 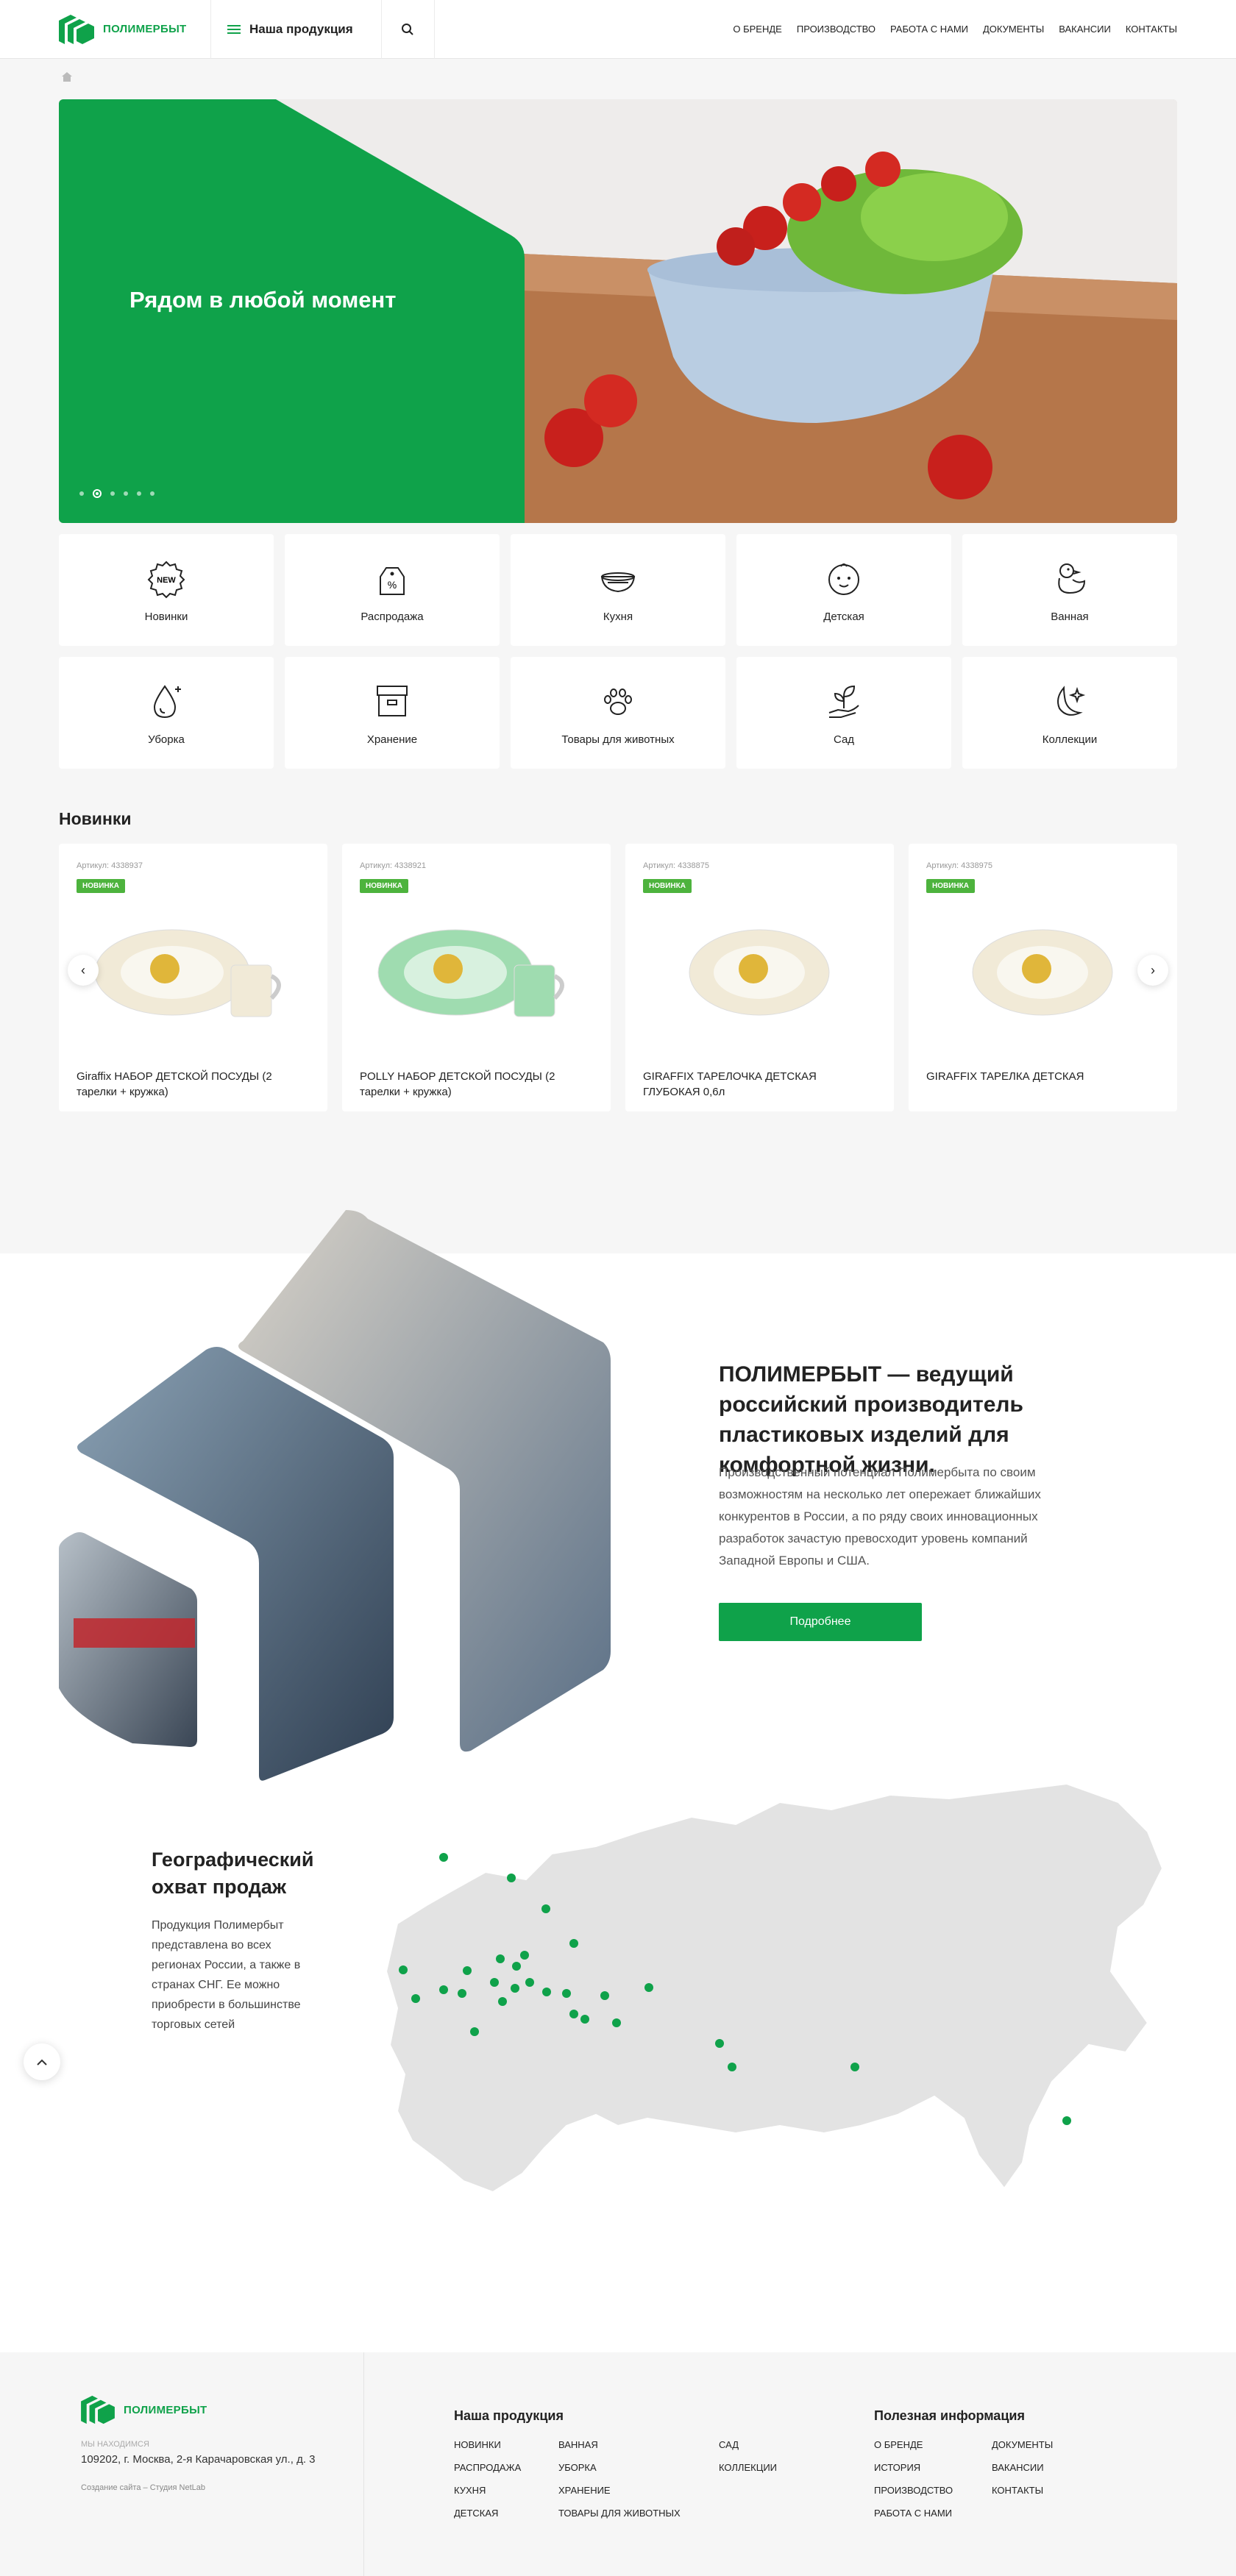 What do you see at coordinates (618, 582) in the screenshot?
I see `bowl-icon` at bounding box center [618, 582].